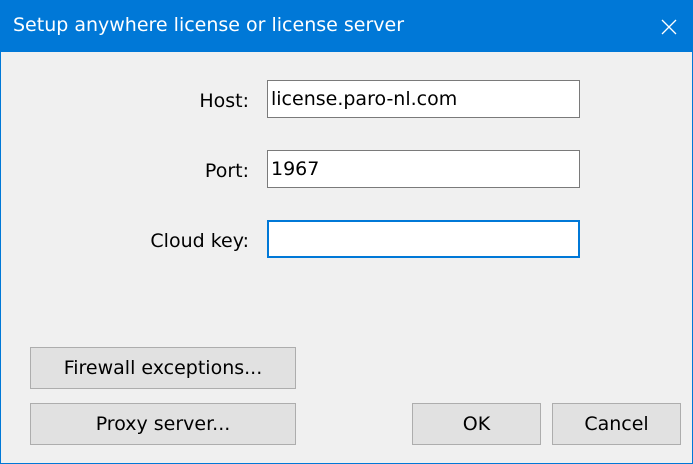 The image size is (693, 464). I want to click on port-input: 1967, so click(423, 169).